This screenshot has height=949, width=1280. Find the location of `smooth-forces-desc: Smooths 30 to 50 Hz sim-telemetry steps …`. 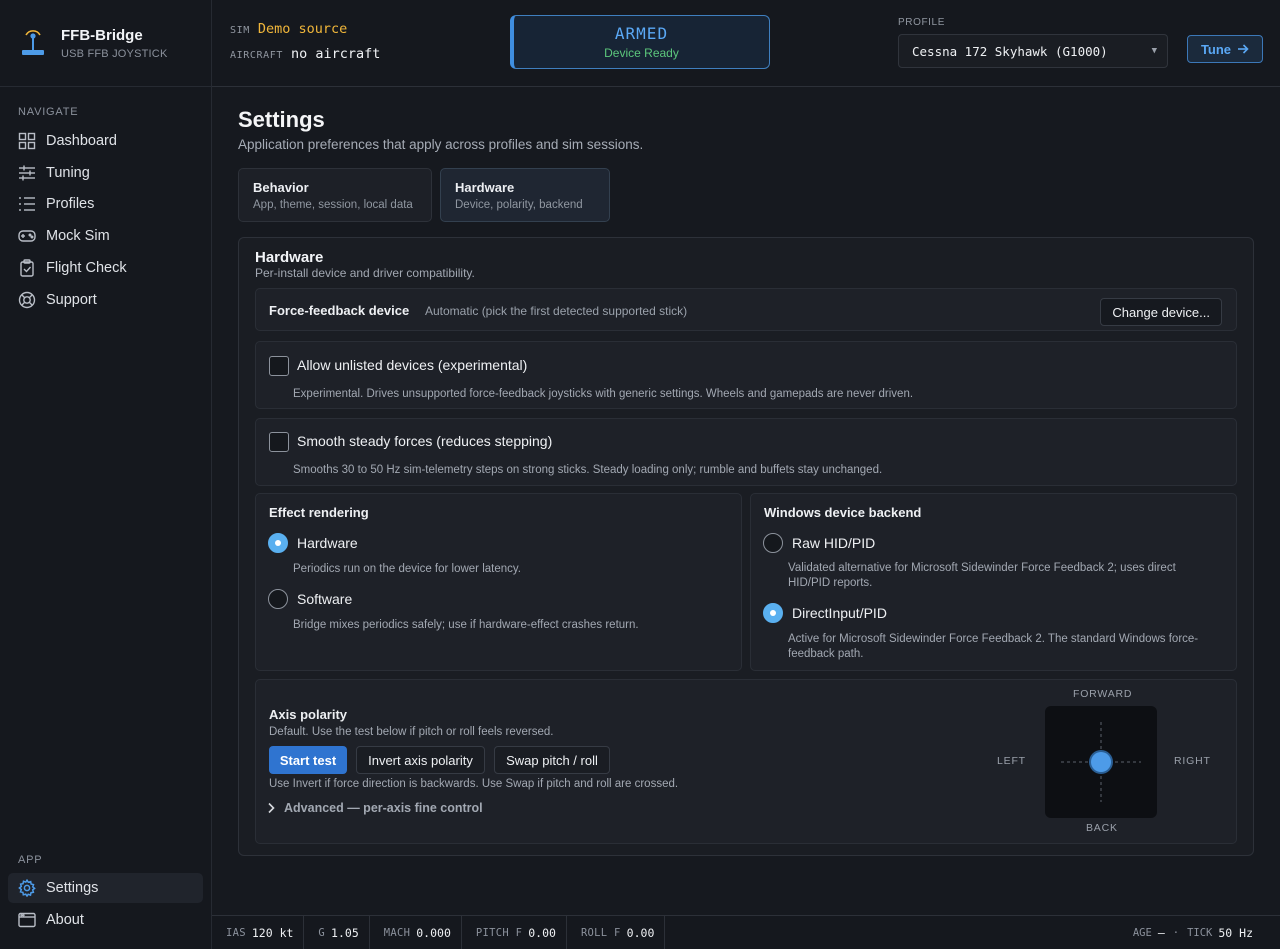

smooth-forces-desc: Smooths 30 to 50 Hz sim-telemetry steps … is located at coordinates (588, 470).